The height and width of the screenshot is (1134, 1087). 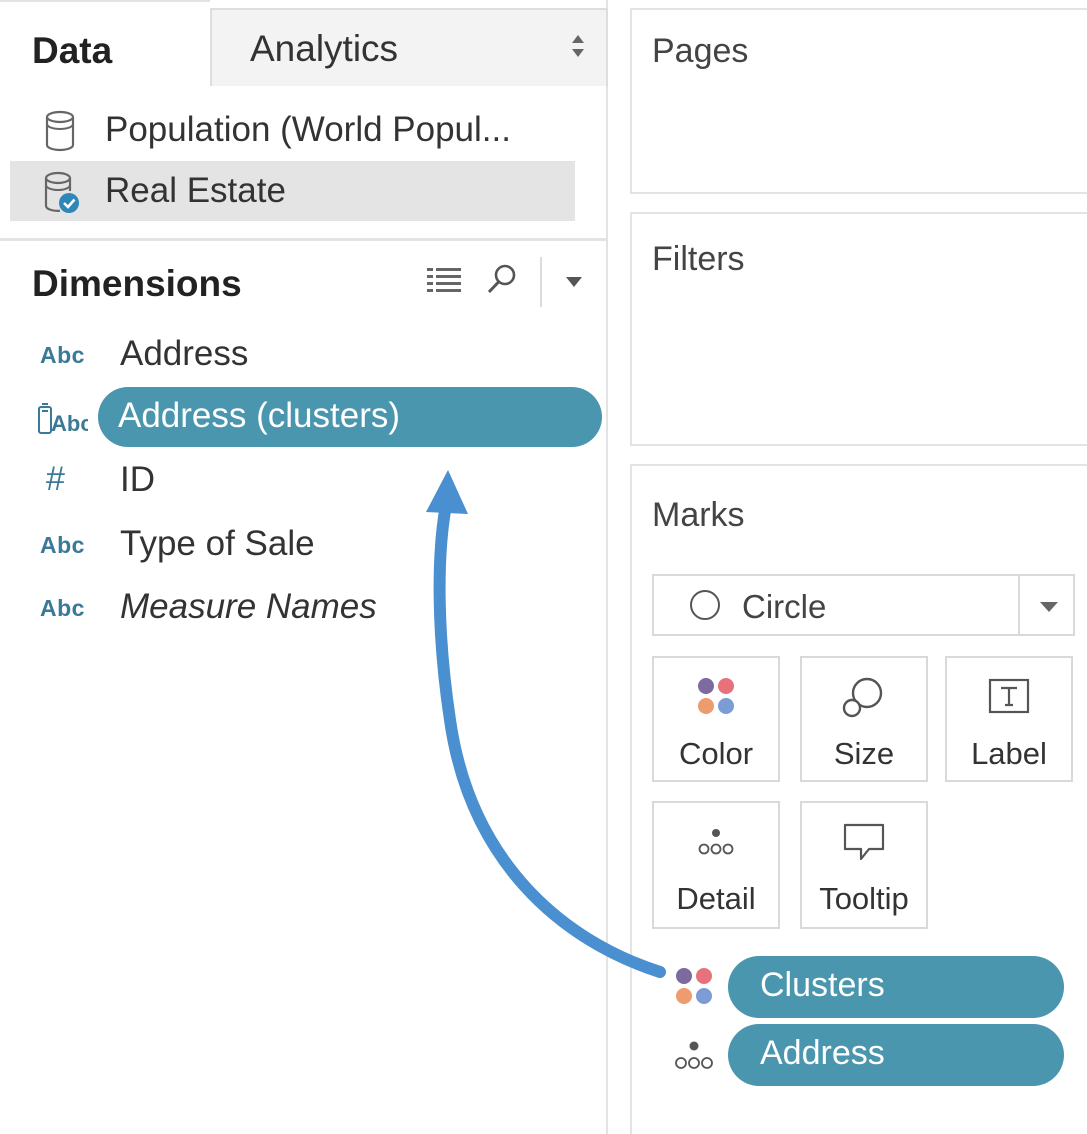 I want to click on pill-label: Address, so click(x=822, y=1053).